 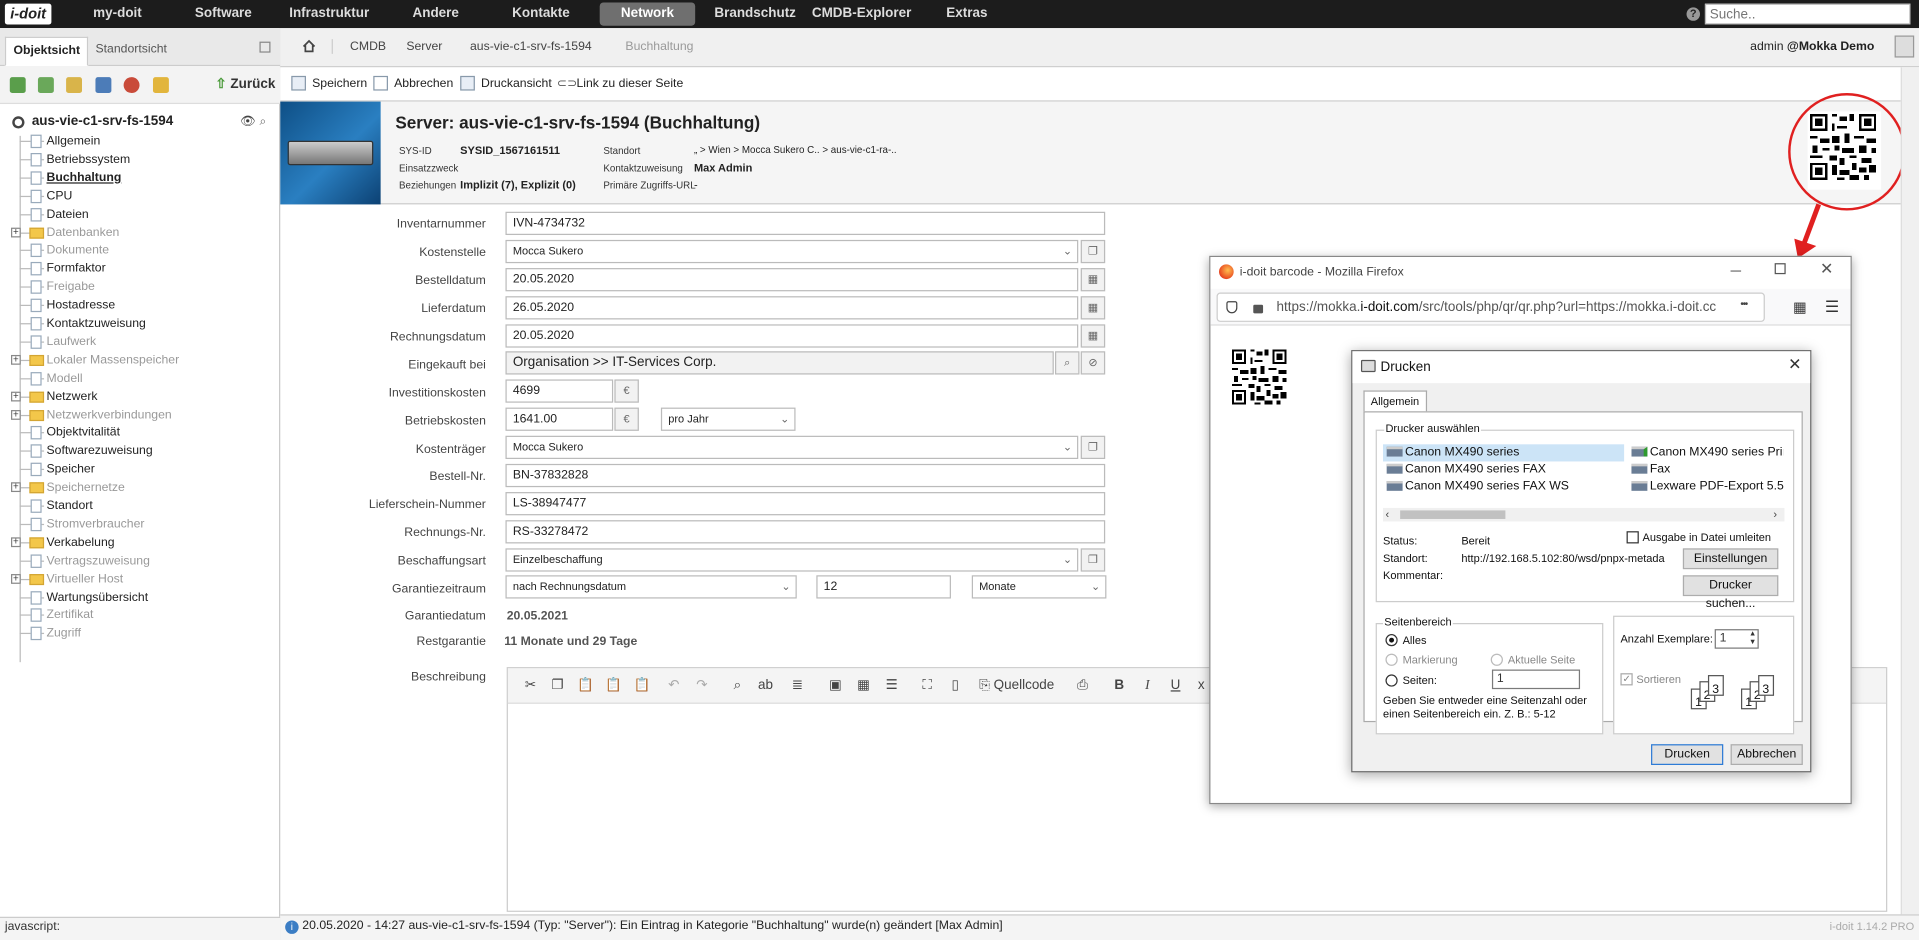 I want to click on tenant-name: @Mokka Demo, so click(x=1830, y=46).